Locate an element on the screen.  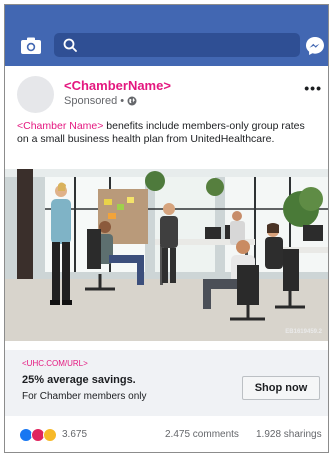
messenger-icon is located at coordinates (315, 46).